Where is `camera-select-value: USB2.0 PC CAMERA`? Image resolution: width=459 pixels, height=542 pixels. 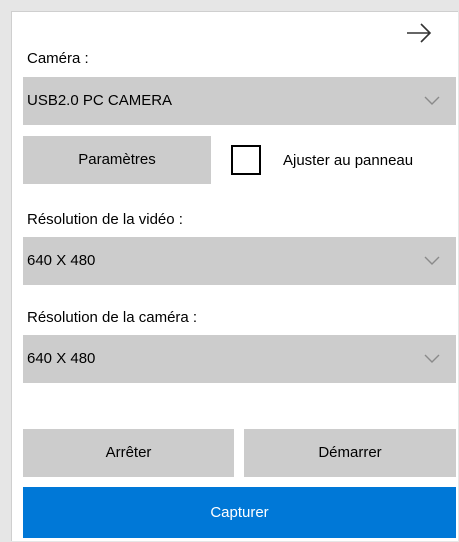
camera-select-value: USB2.0 PC CAMERA is located at coordinates (100, 100).